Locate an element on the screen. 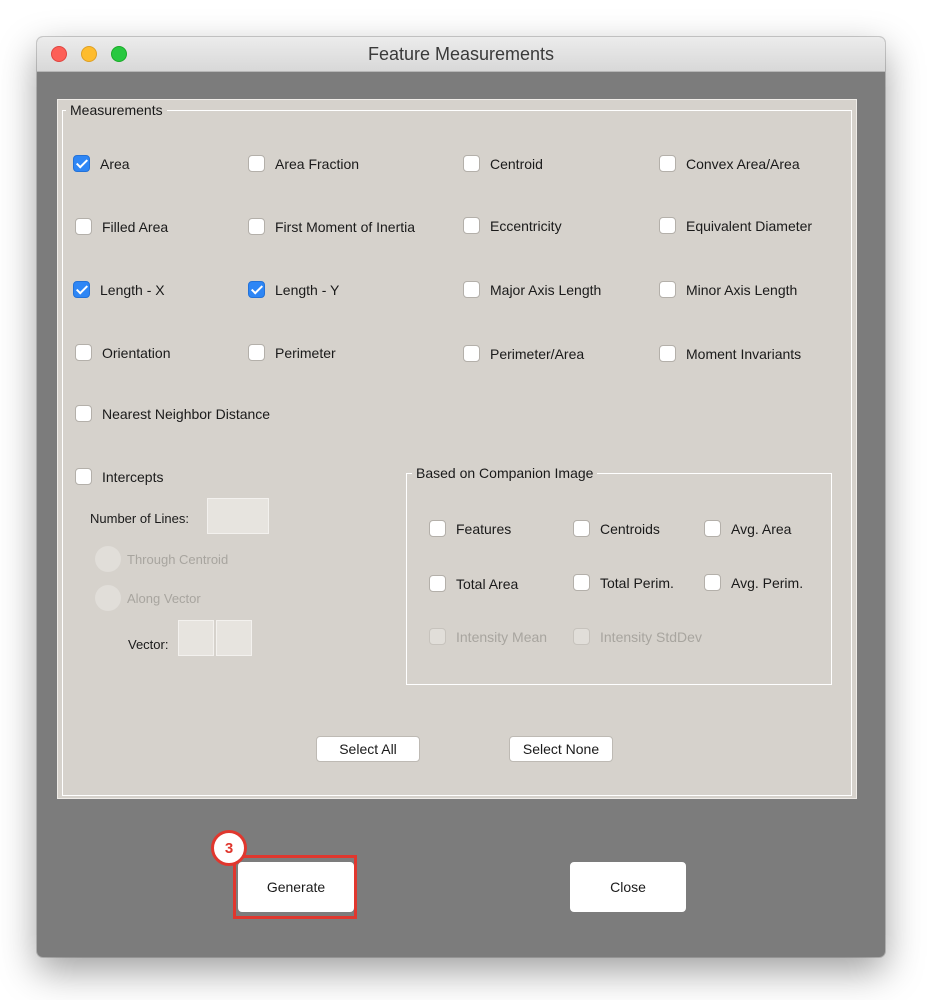 Image resolution: width=930 pixels, height=1000 pixels. radio-through-centroid-dot is located at coordinates (108, 559).